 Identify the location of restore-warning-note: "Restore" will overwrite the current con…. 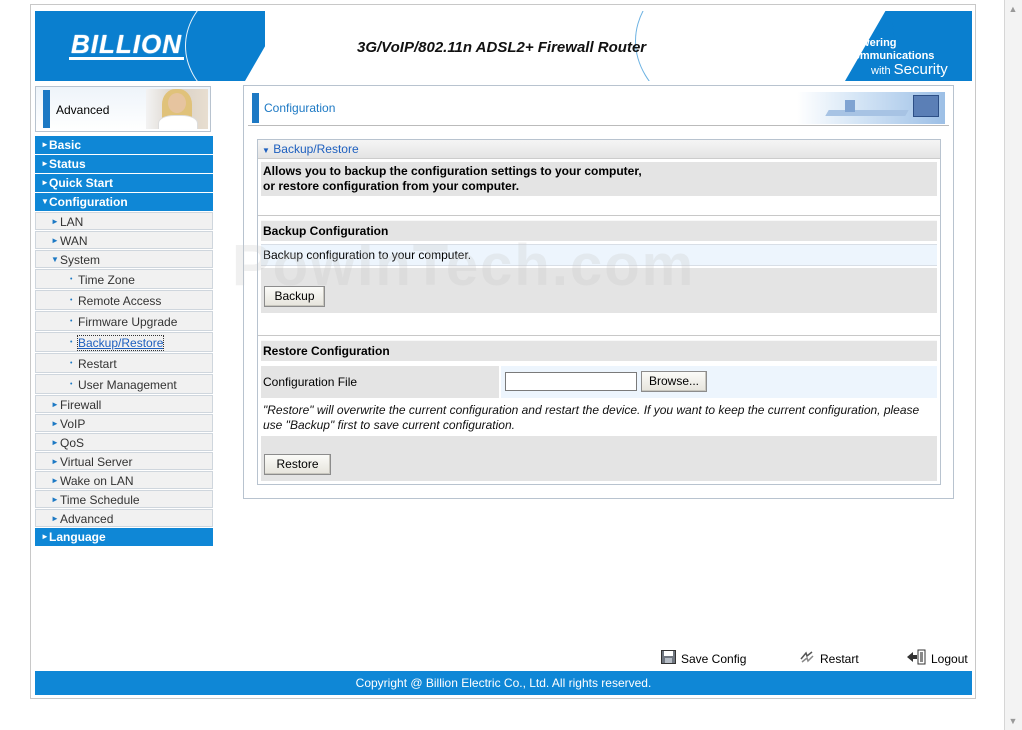
(599, 417).